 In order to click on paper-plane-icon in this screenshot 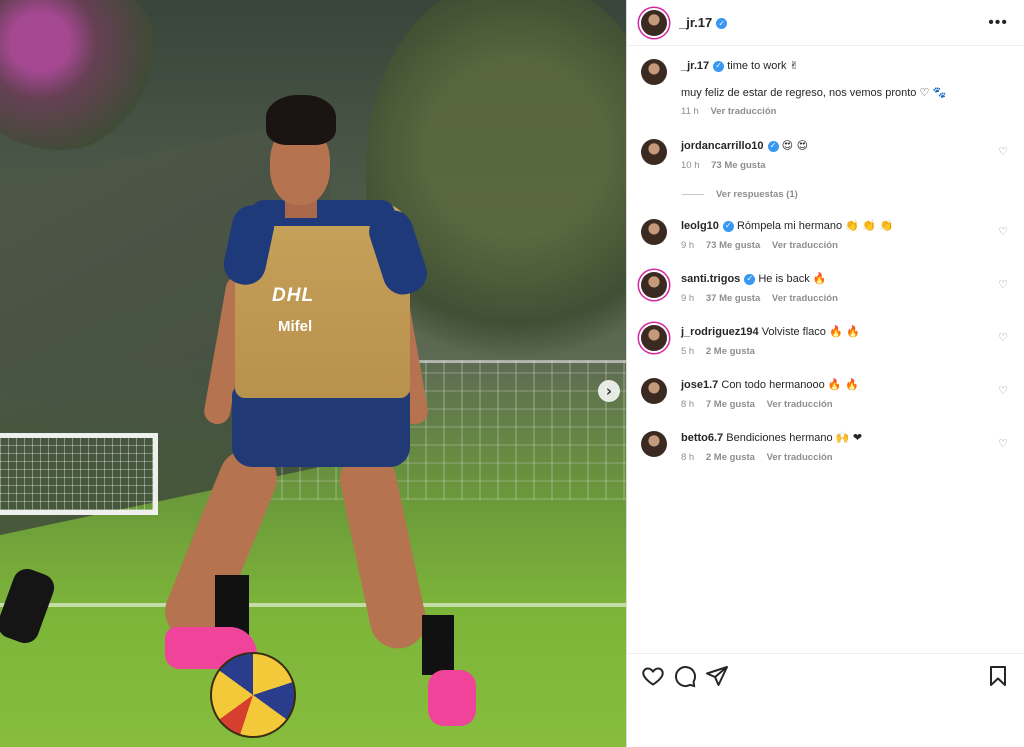, I will do `click(717, 676)`.